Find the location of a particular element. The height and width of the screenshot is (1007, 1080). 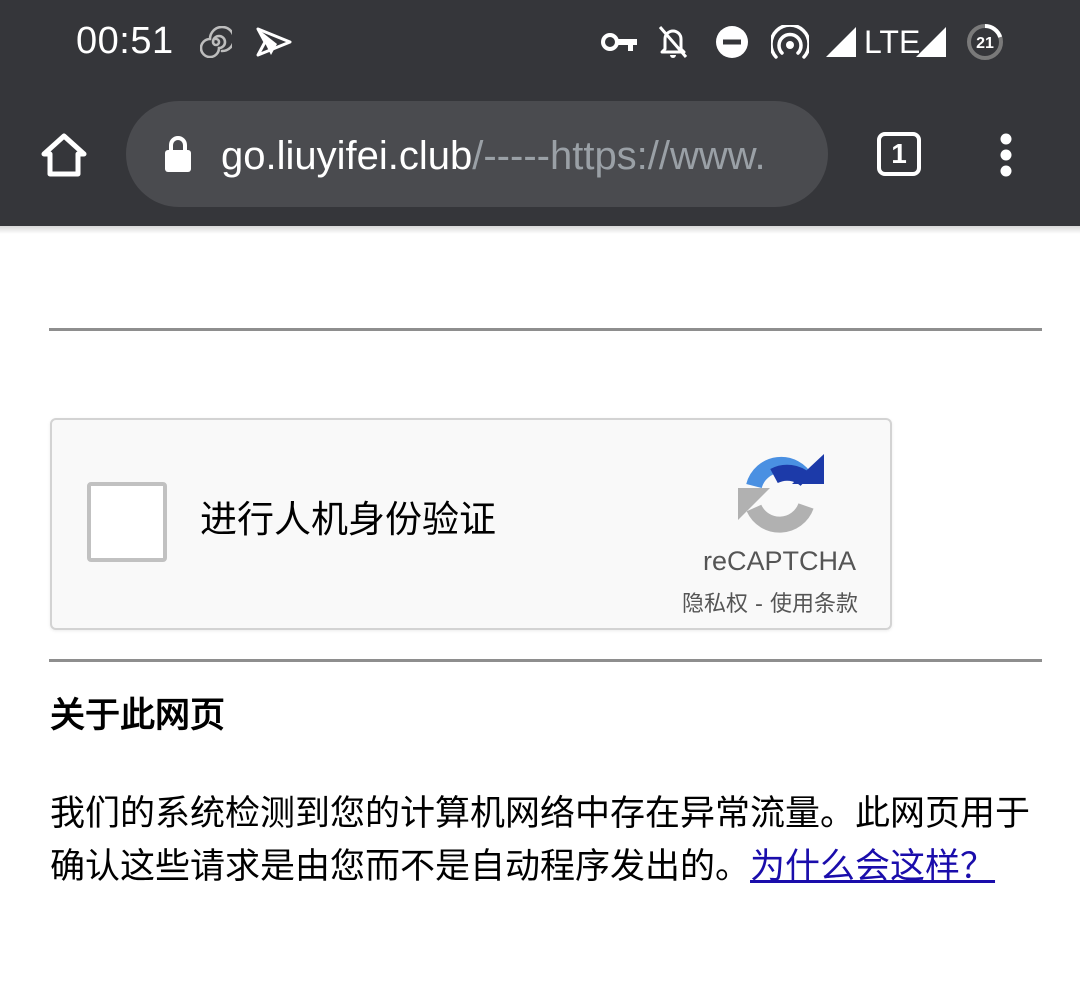

lte-label: LTE is located at coordinates (892, 42).